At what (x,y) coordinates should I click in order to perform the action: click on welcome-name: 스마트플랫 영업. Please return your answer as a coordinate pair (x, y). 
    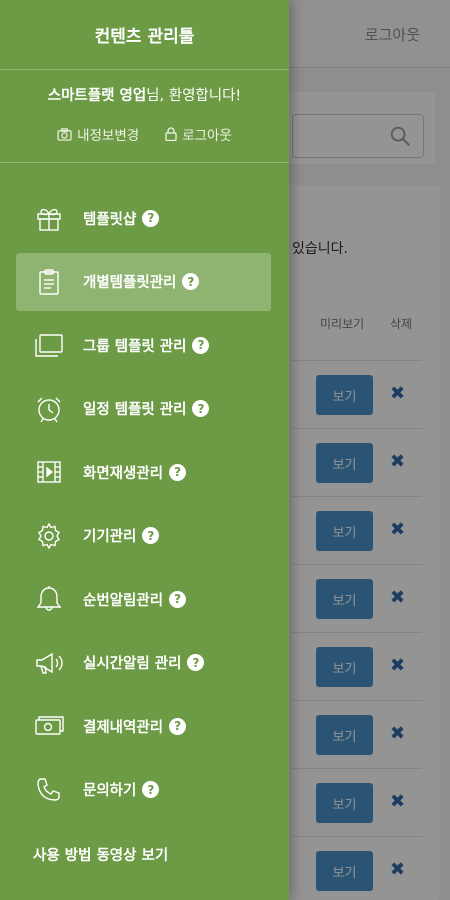
    Looking at the image, I should click on (97, 96).